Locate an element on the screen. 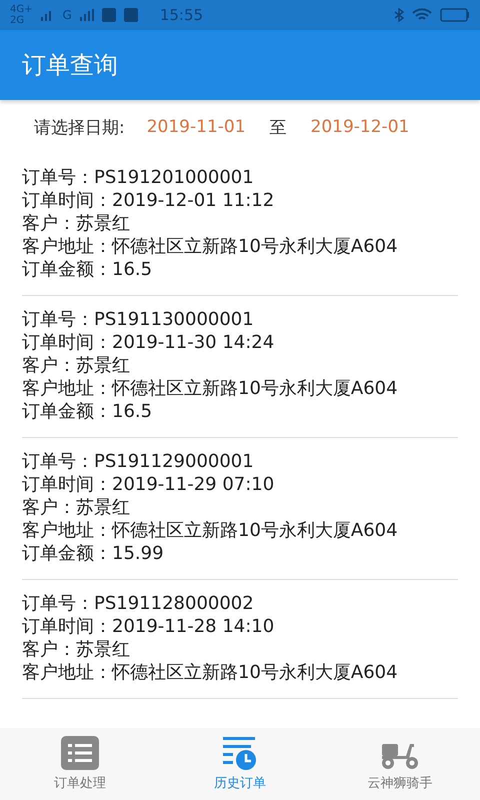  date-separator: 至 is located at coordinates (278, 127).